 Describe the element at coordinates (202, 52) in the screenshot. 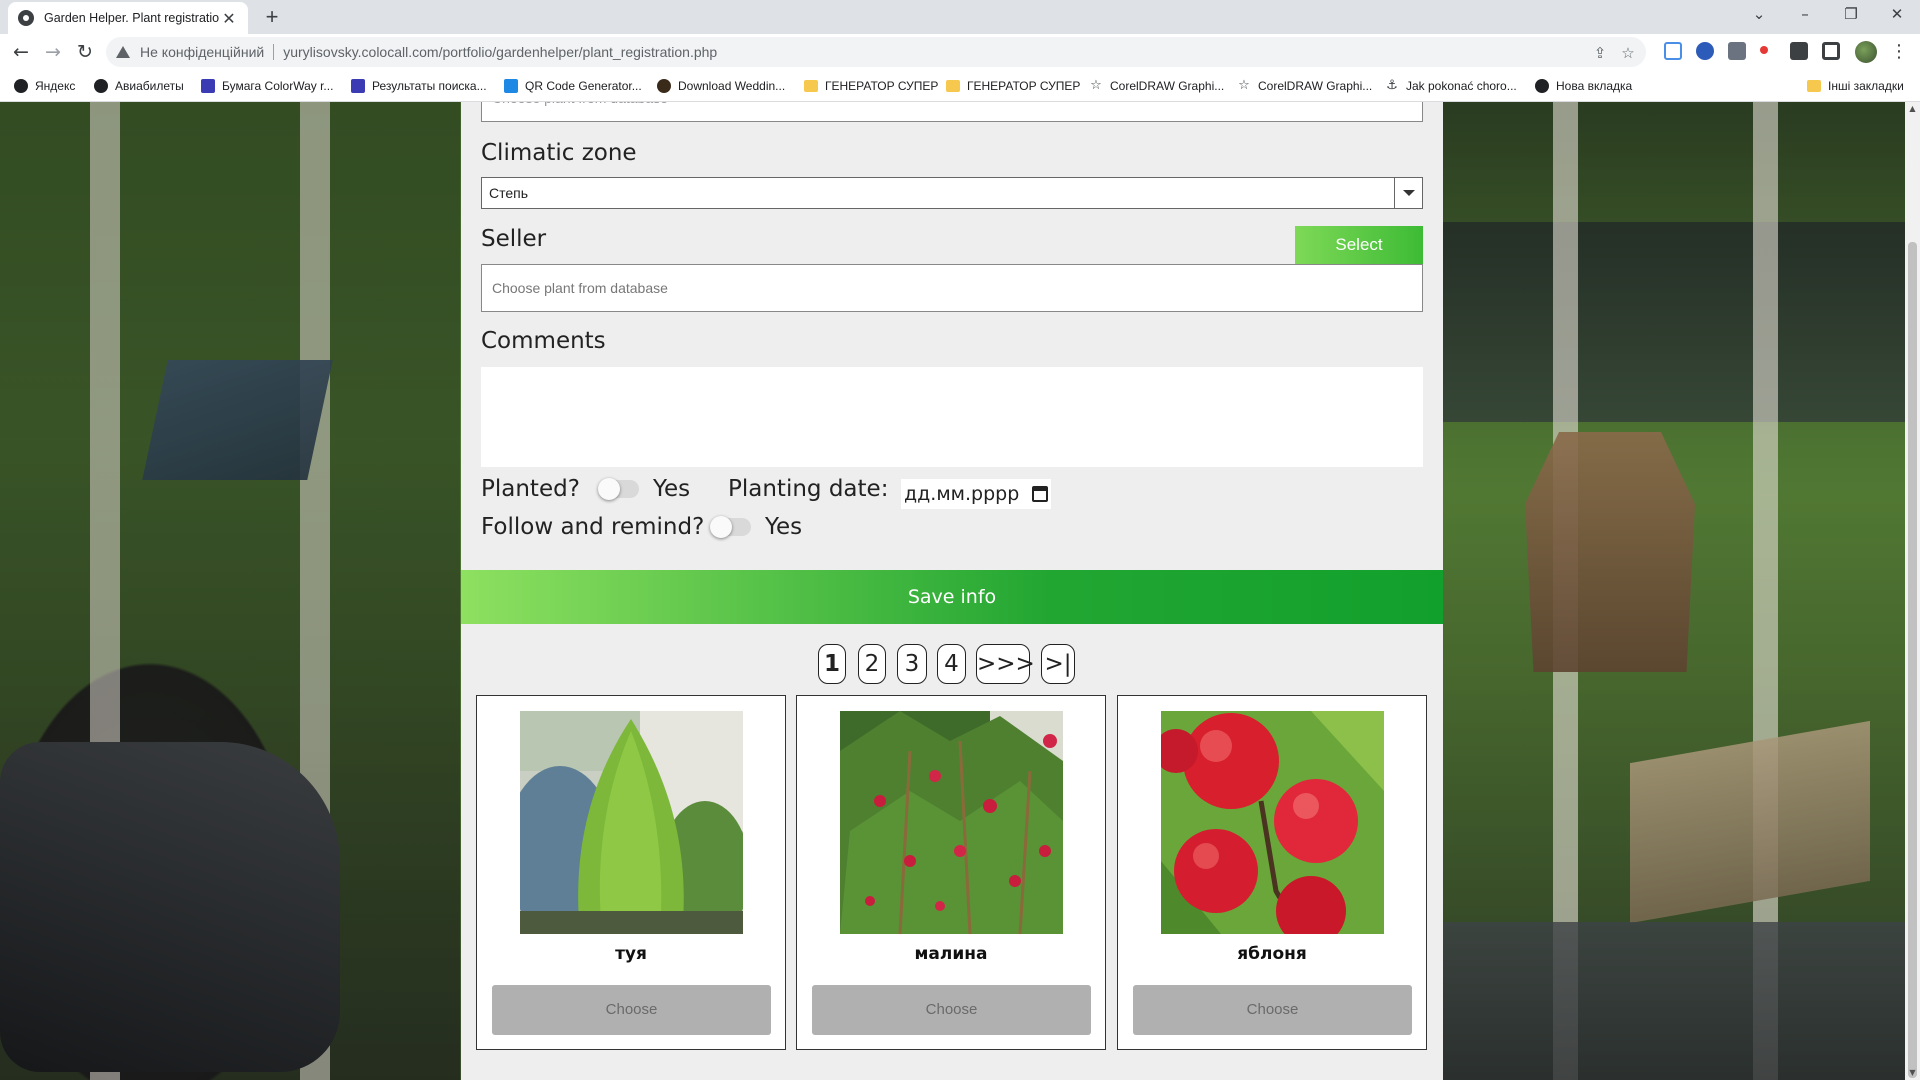

I see `security-label: Не конфіденційний` at that location.